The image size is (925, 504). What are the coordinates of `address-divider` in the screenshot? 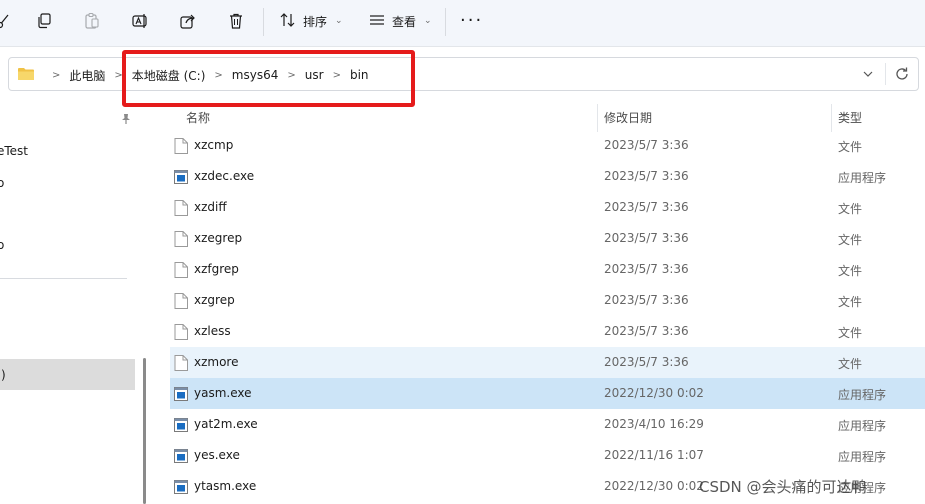 It's located at (885, 74).